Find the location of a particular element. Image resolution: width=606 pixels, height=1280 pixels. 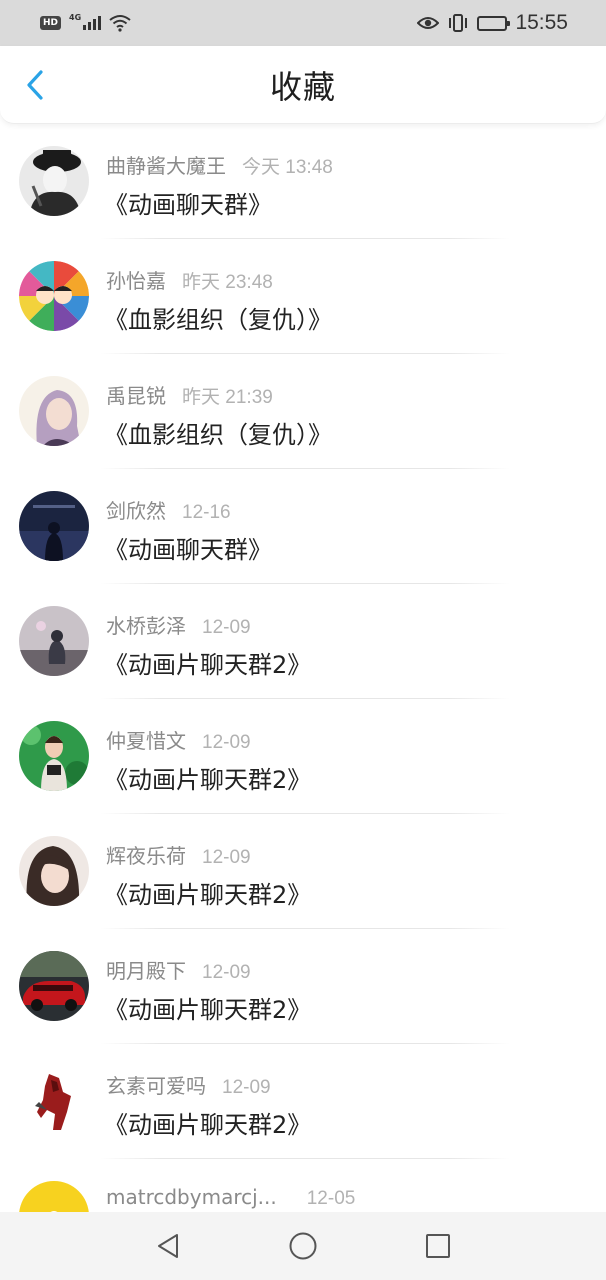

system-nav-bar is located at coordinates (303, 1246).